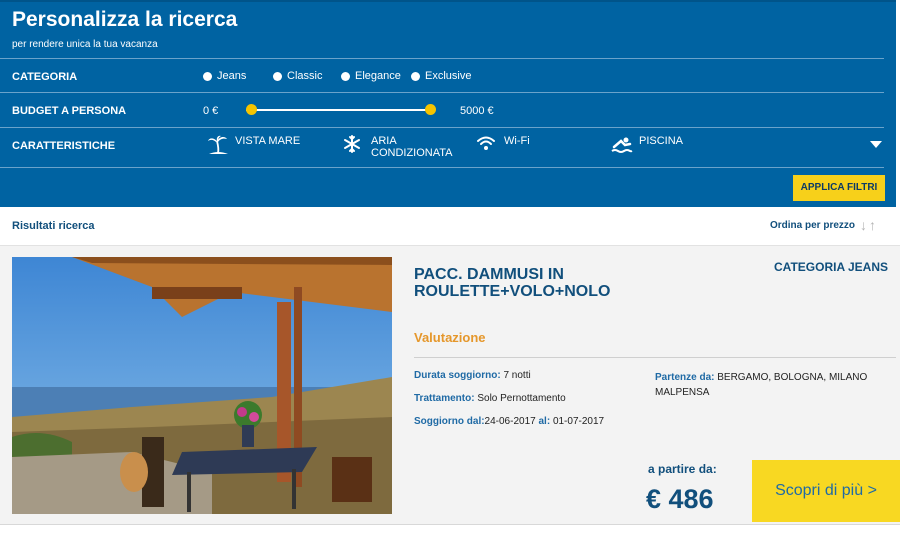 Image resolution: width=900 pixels, height=533 pixels. I want to click on budget-min-value: 0 €, so click(211, 111).